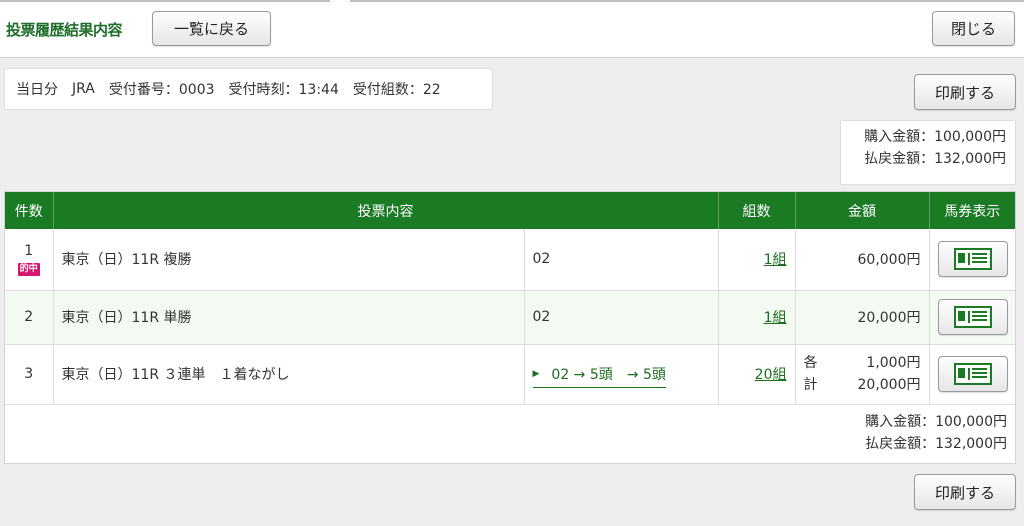 This screenshot has width=1024, height=526. What do you see at coordinates (512, 29) in the screenshot?
I see `header-bar: 投票履歴結果内容 一覧に戻る 閉じる` at bounding box center [512, 29].